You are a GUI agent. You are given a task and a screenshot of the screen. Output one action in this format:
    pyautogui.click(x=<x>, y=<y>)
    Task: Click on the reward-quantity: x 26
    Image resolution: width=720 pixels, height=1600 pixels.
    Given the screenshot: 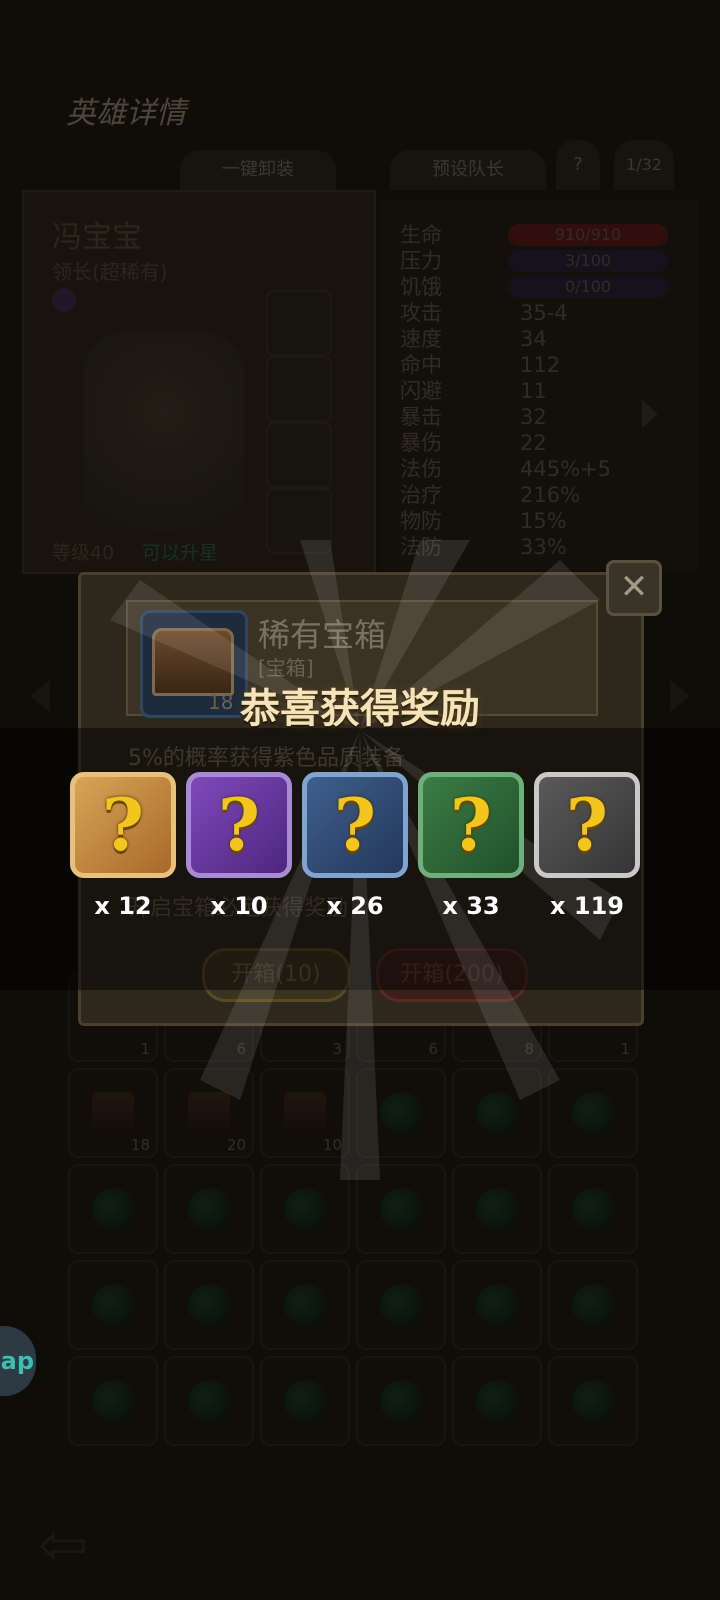 What is the action you would take?
    pyautogui.click(x=355, y=906)
    